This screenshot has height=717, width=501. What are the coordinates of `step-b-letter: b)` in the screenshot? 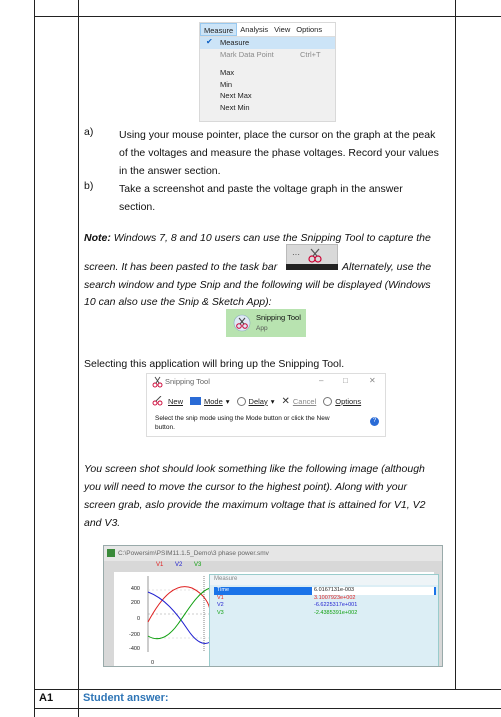 It's located at (89, 186).